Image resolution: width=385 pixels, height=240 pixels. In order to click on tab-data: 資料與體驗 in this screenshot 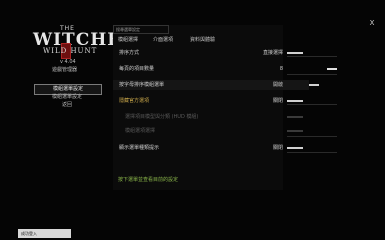, I will do `click(202, 39)`.